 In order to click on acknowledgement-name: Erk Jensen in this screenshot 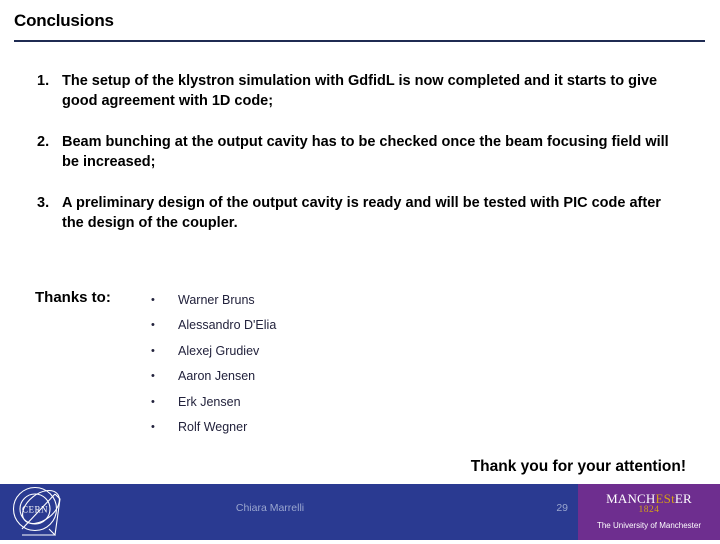, I will do `click(209, 401)`.